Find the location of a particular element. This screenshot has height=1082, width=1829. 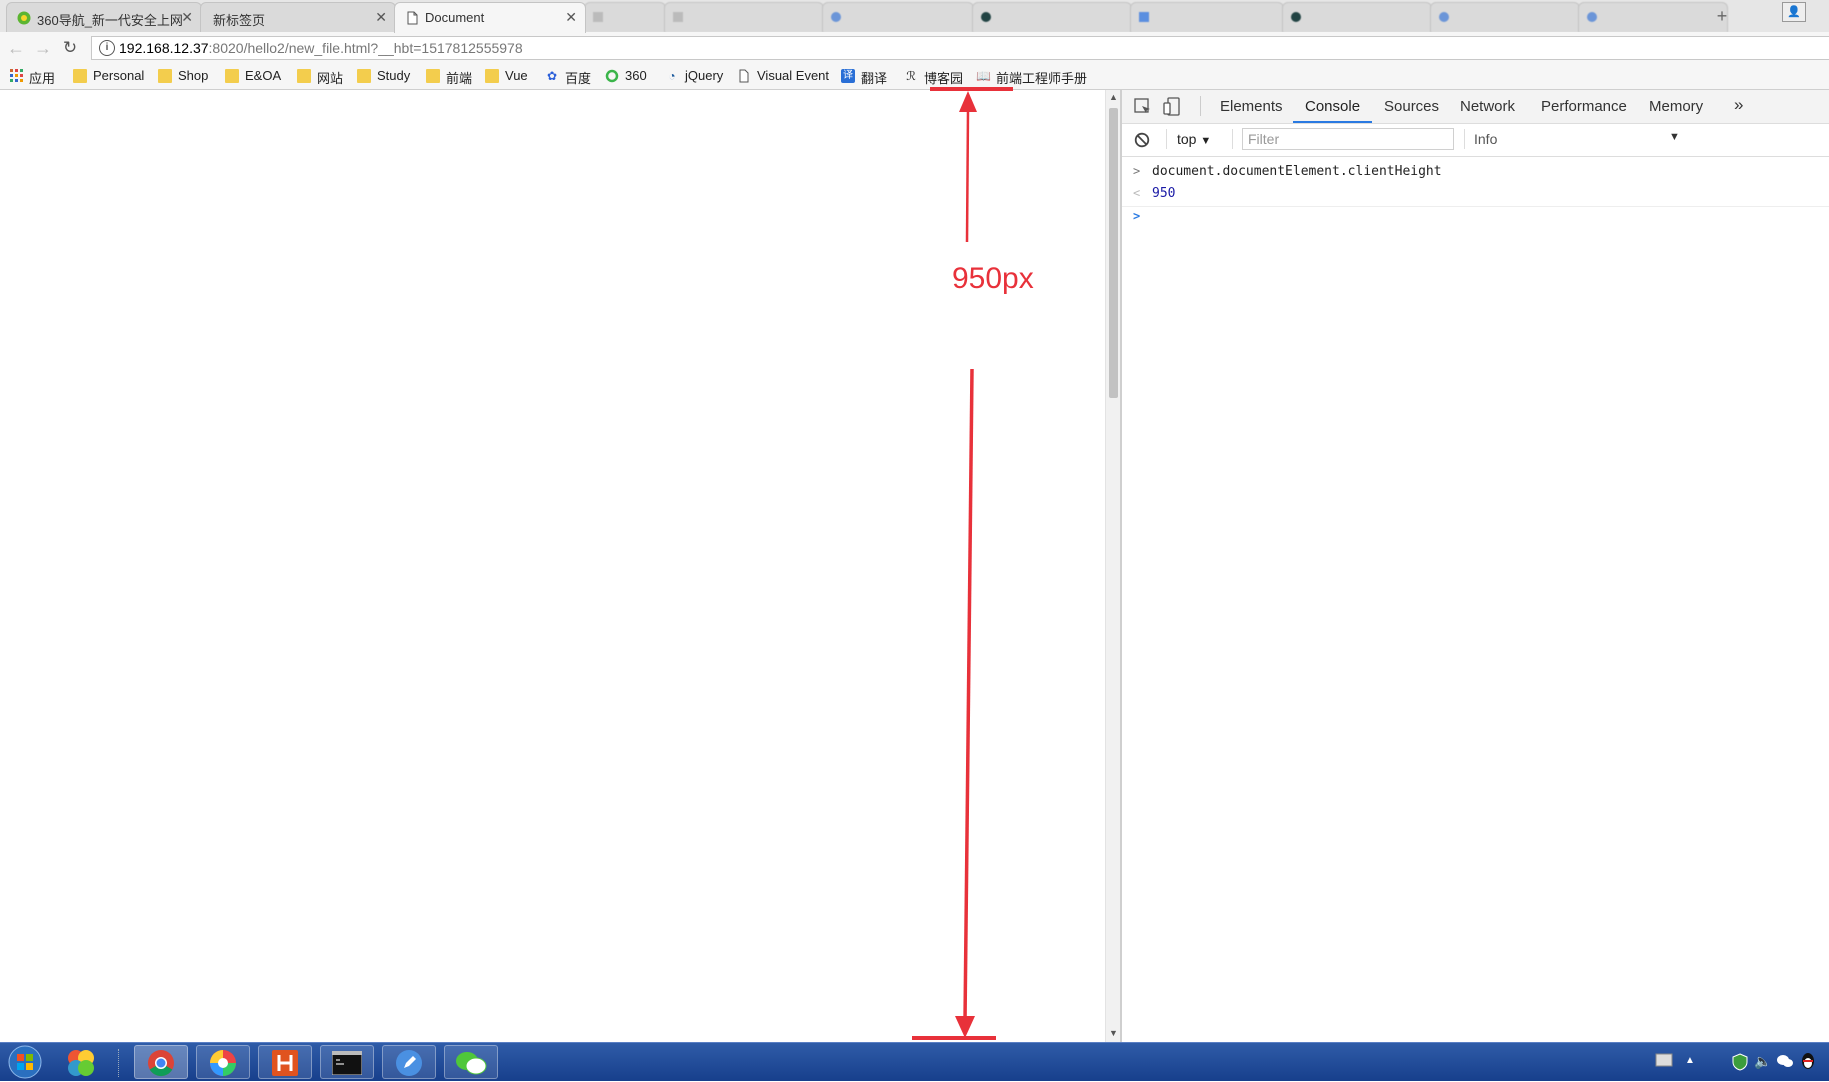

console-toolbar: top ▼ Filter Info ▼ is located at coordinates (1475, 140).